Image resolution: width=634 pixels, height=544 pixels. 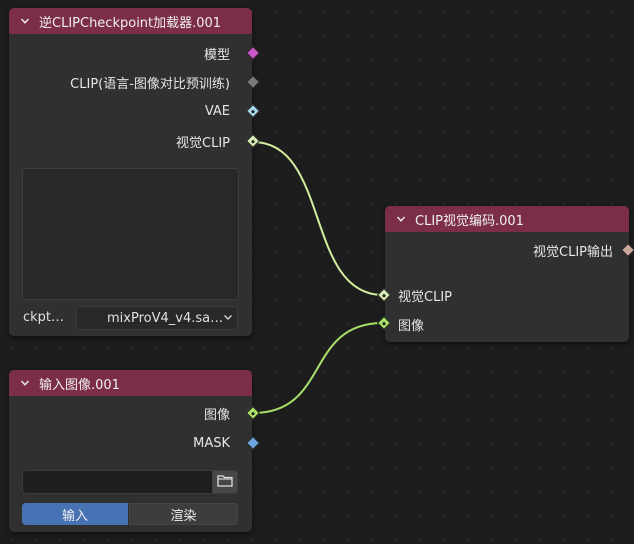 What do you see at coordinates (253, 443) in the screenshot?
I see `socket-output-mask` at bounding box center [253, 443].